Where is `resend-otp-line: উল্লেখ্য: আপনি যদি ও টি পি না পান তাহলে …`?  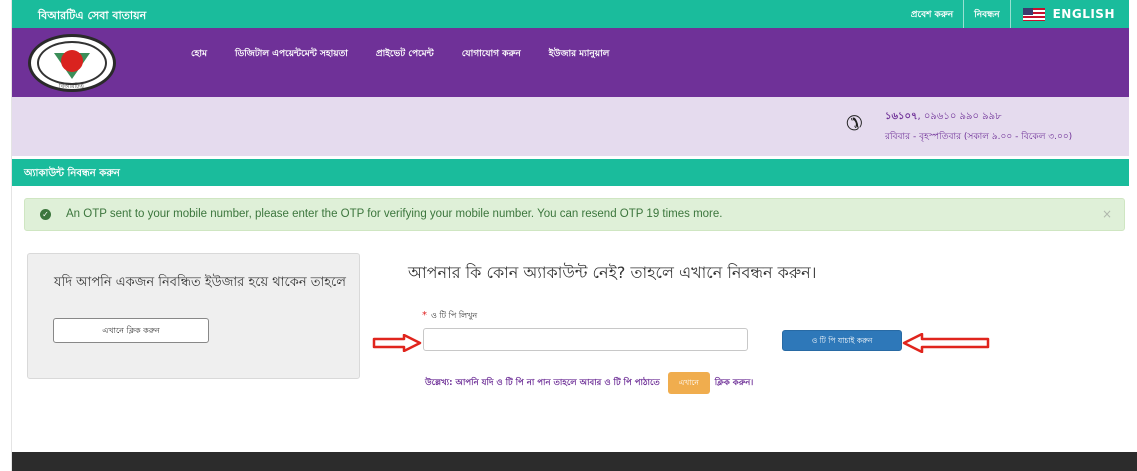
resend-otp-line: উল্লেখ্য: আপনি যদি ও টি পি না পান তাহলে … is located at coordinates (589, 383).